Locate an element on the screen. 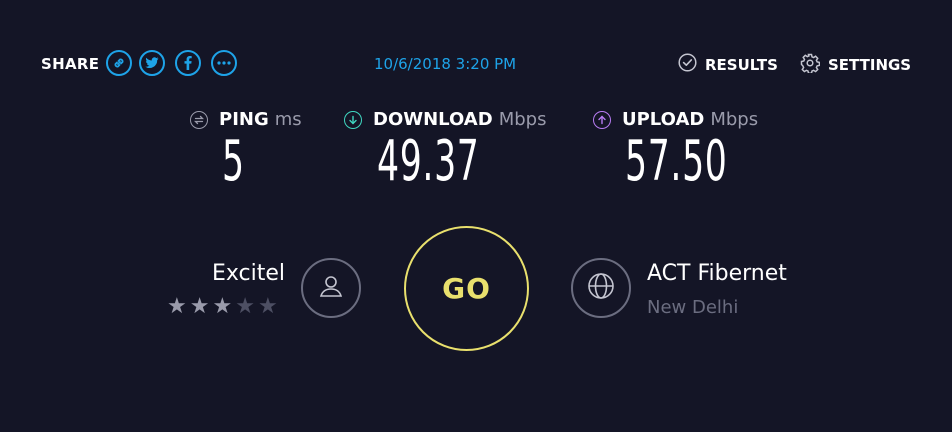 This screenshot has height=432, width=952. upload-value: 57.50 is located at coordinates (676, 161).